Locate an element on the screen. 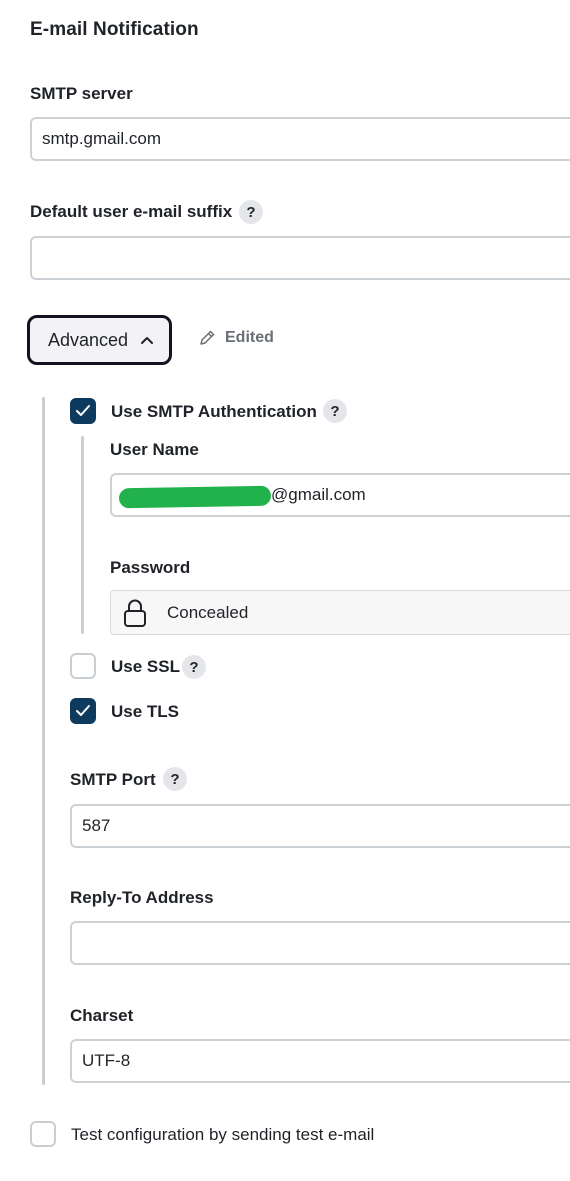  pencil-icon is located at coordinates (207, 338).